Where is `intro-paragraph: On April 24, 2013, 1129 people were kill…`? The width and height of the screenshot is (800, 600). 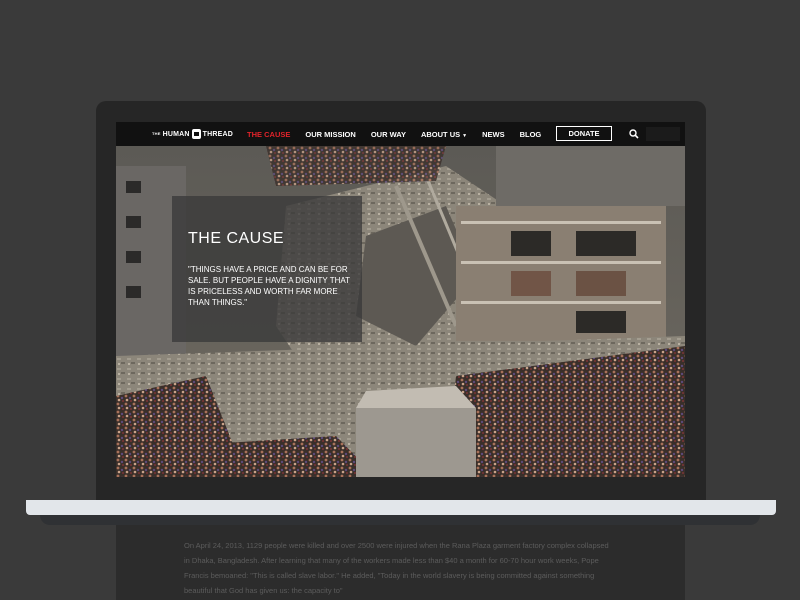 intro-paragraph: On April 24, 2013, 1129 people were kill… is located at coordinates (396, 568).